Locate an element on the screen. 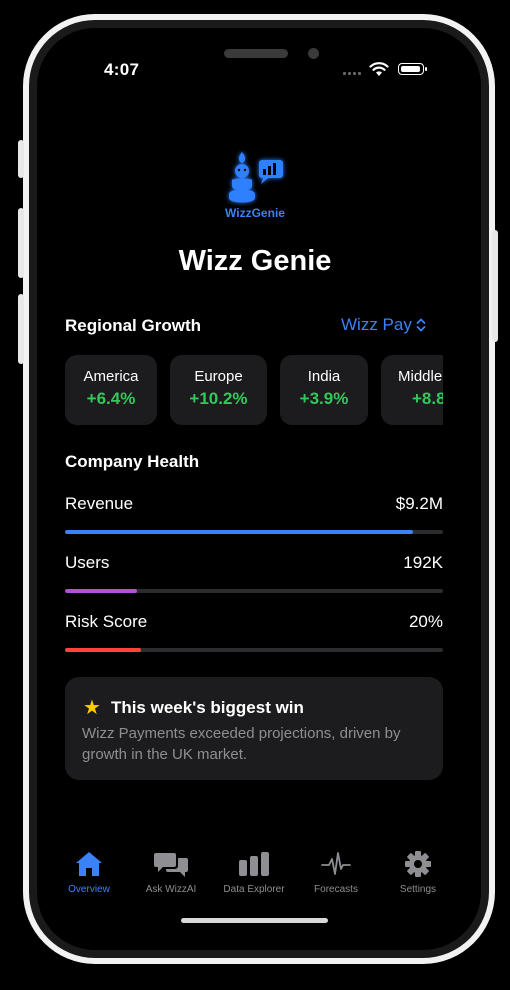 The width and height of the screenshot is (510, 990). risk-score-progress-bar is located at coordinates (254, 650).